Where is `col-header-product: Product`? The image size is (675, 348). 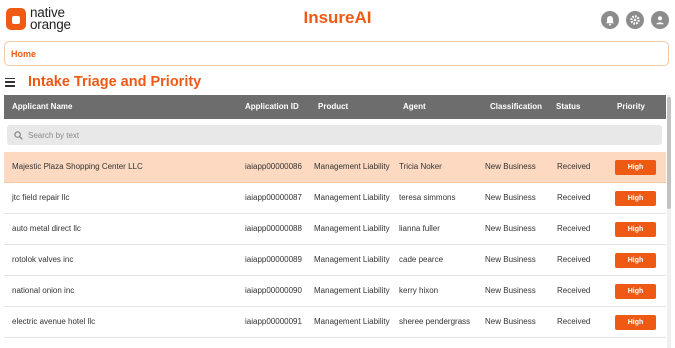 col-header-product: Product is located at coordinates (333, 107).